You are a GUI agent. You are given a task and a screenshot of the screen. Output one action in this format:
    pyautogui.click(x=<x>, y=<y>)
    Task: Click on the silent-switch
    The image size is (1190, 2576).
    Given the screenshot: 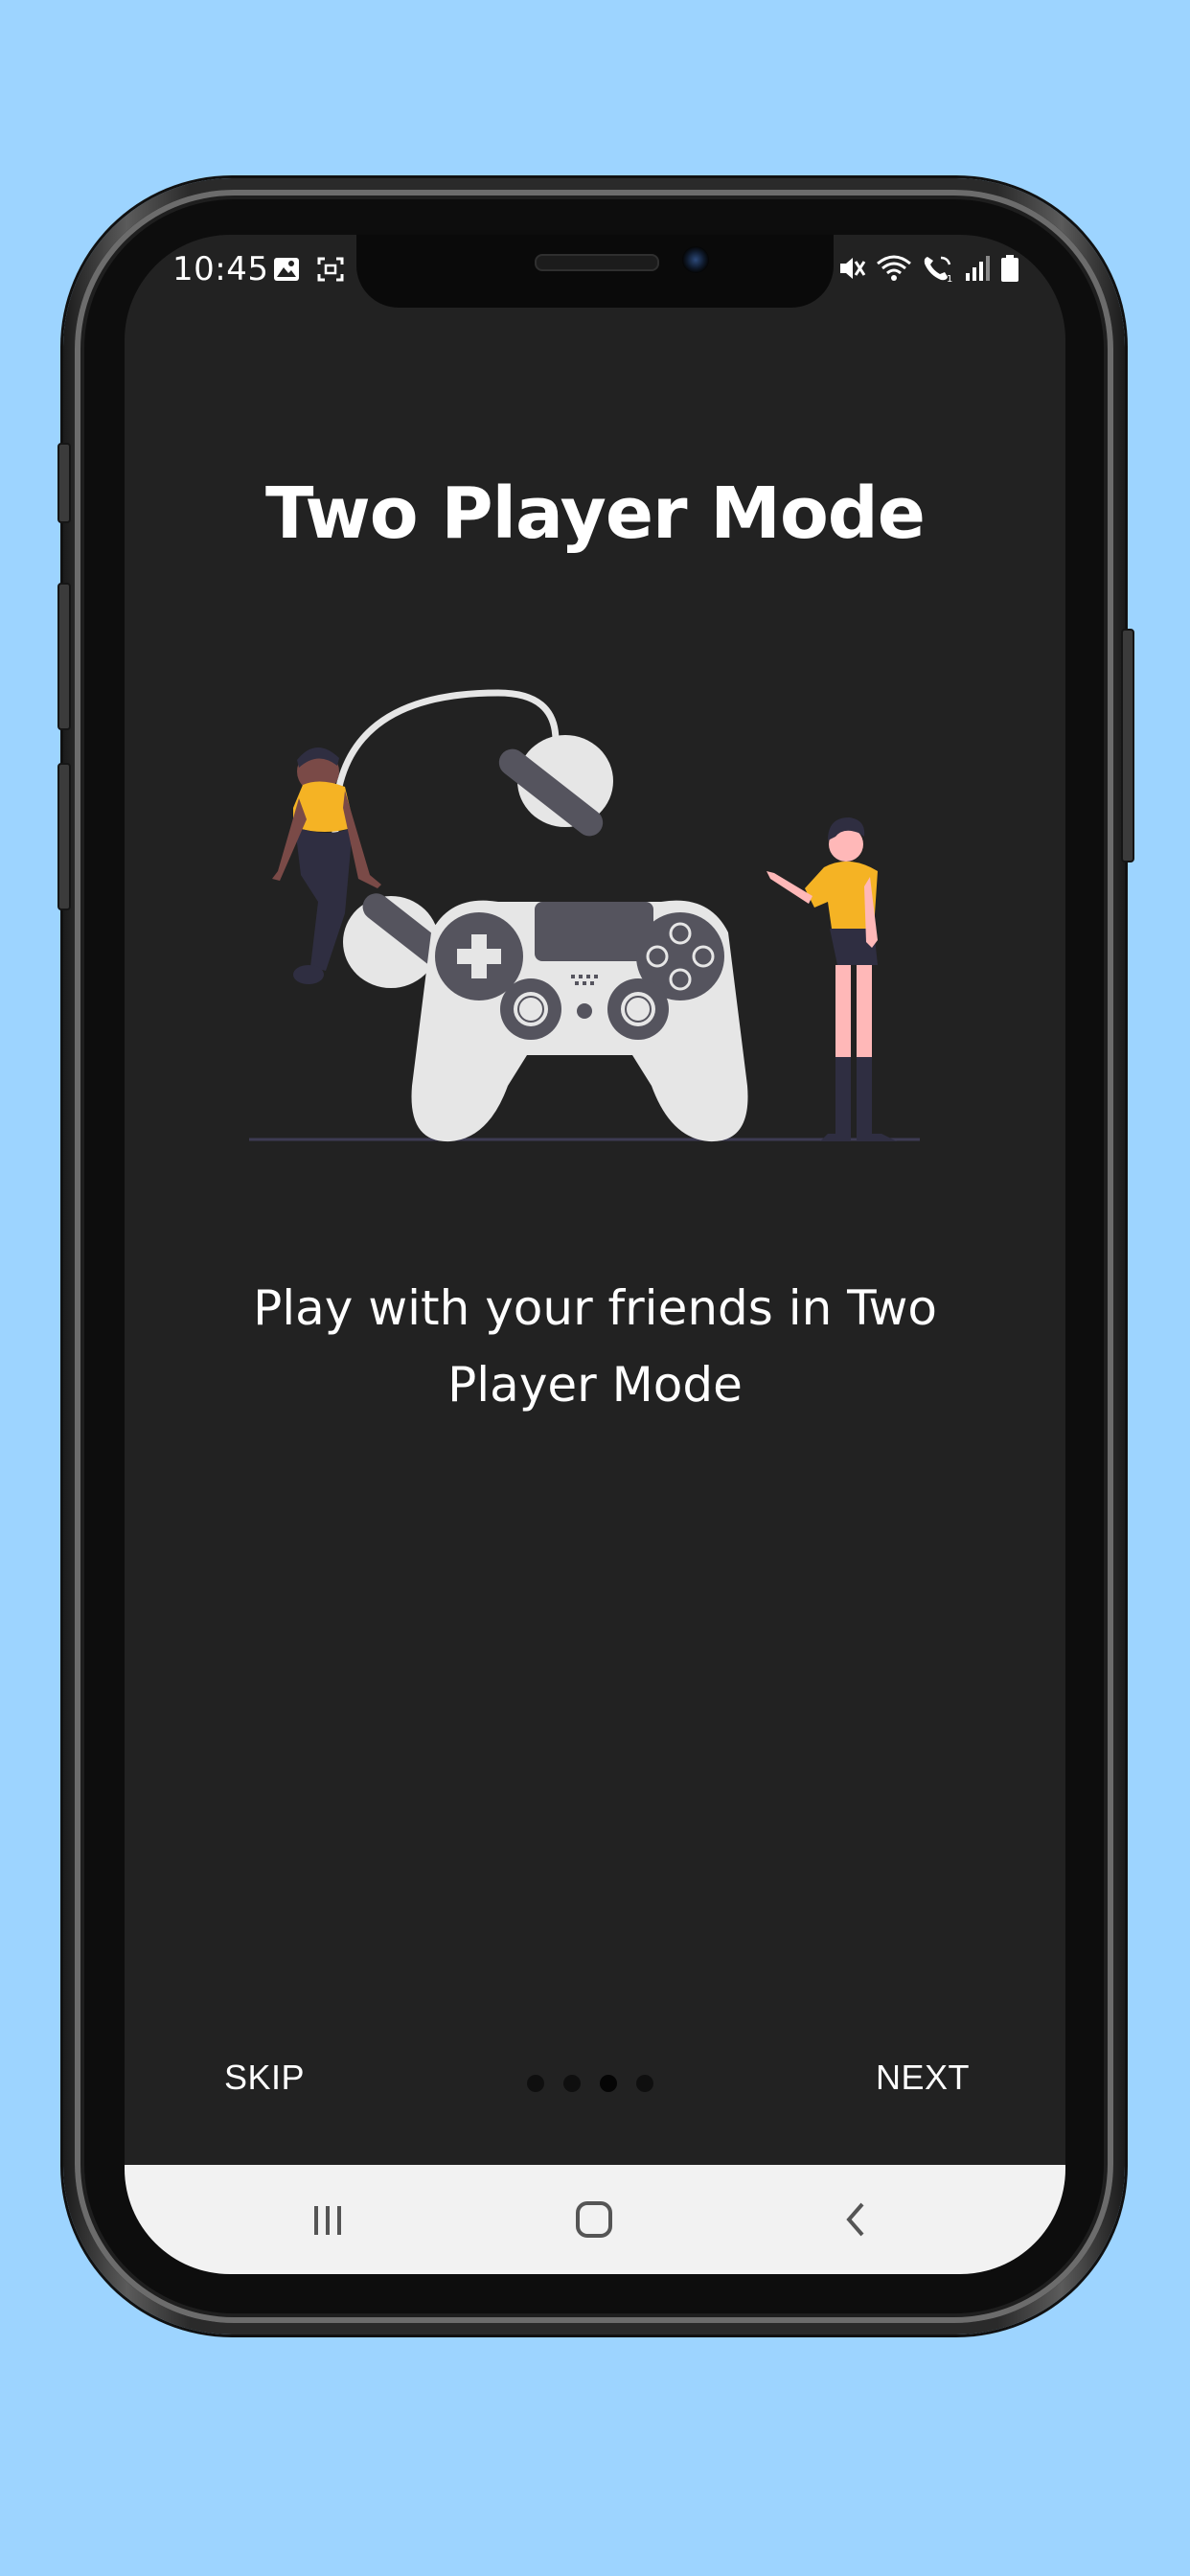 What is the action you would take?
    pyautogui.click(x=64, y=483)
    